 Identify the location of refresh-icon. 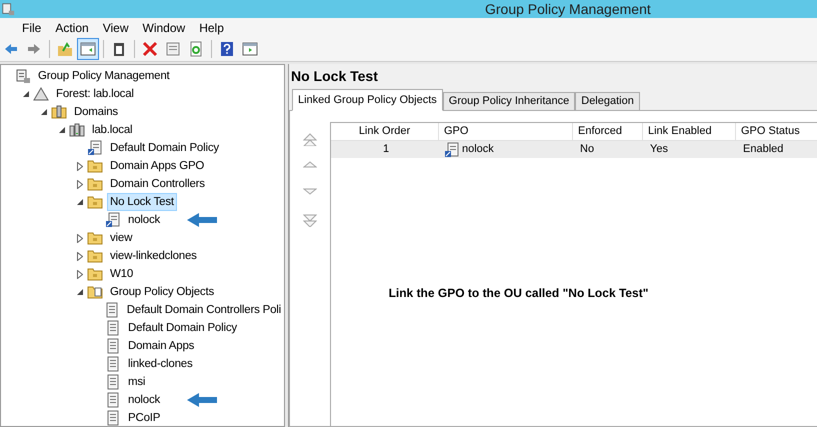
(196, 49).